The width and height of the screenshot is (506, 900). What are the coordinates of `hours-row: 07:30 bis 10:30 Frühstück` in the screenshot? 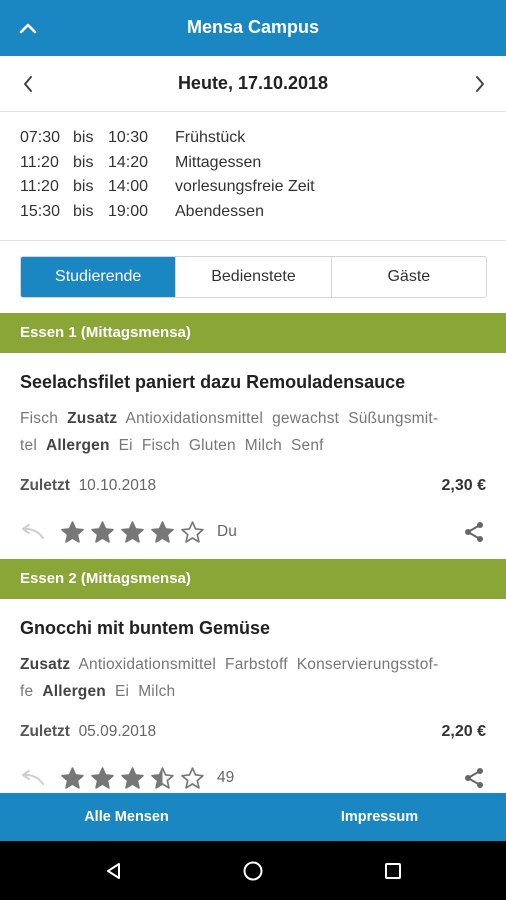 It's located at (255, 138).